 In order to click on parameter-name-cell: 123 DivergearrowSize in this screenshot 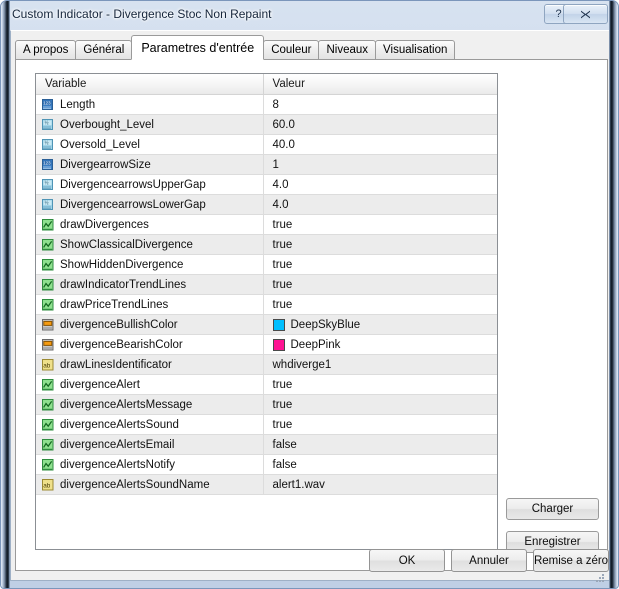, I will do `click(150, 164)`.